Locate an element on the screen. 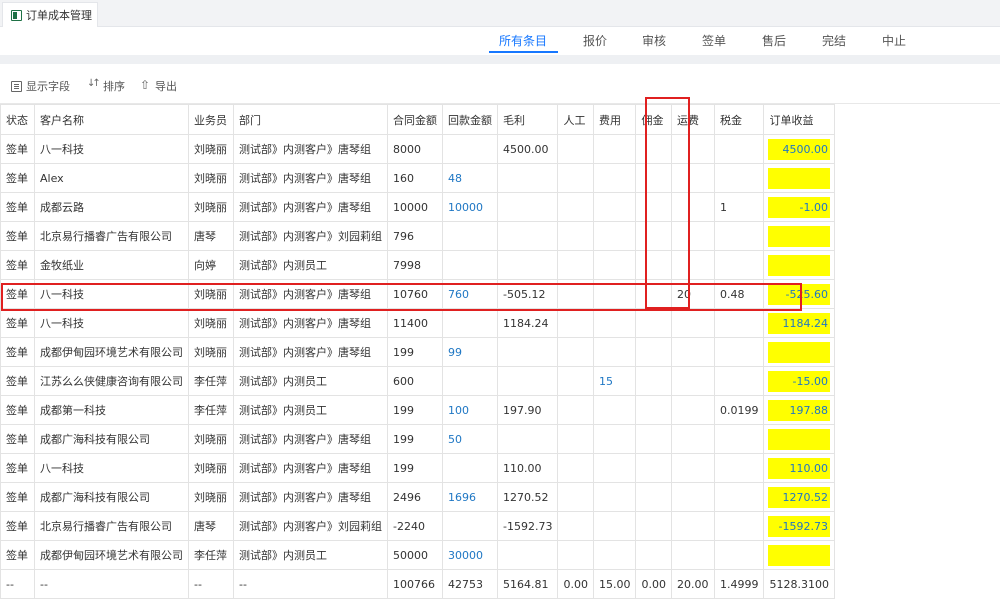 The height and width of the screenshot is (615, 1000). table-cell: 测试部》内测客户》刘园莉组 is located at coordinates (310, 236).